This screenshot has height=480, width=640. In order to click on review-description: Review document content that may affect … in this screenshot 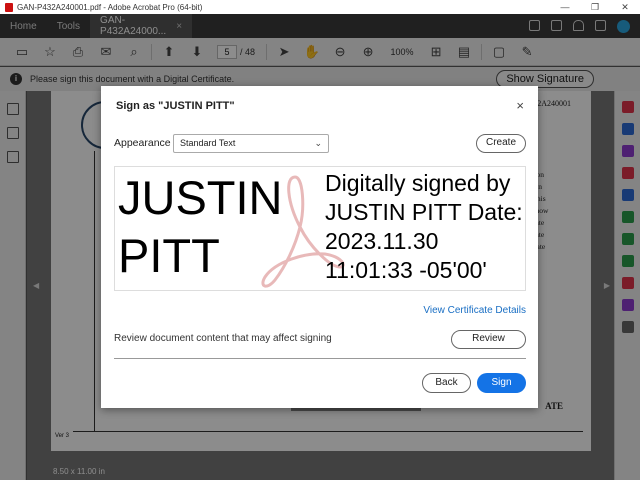, I will do `click(223, 338)`.